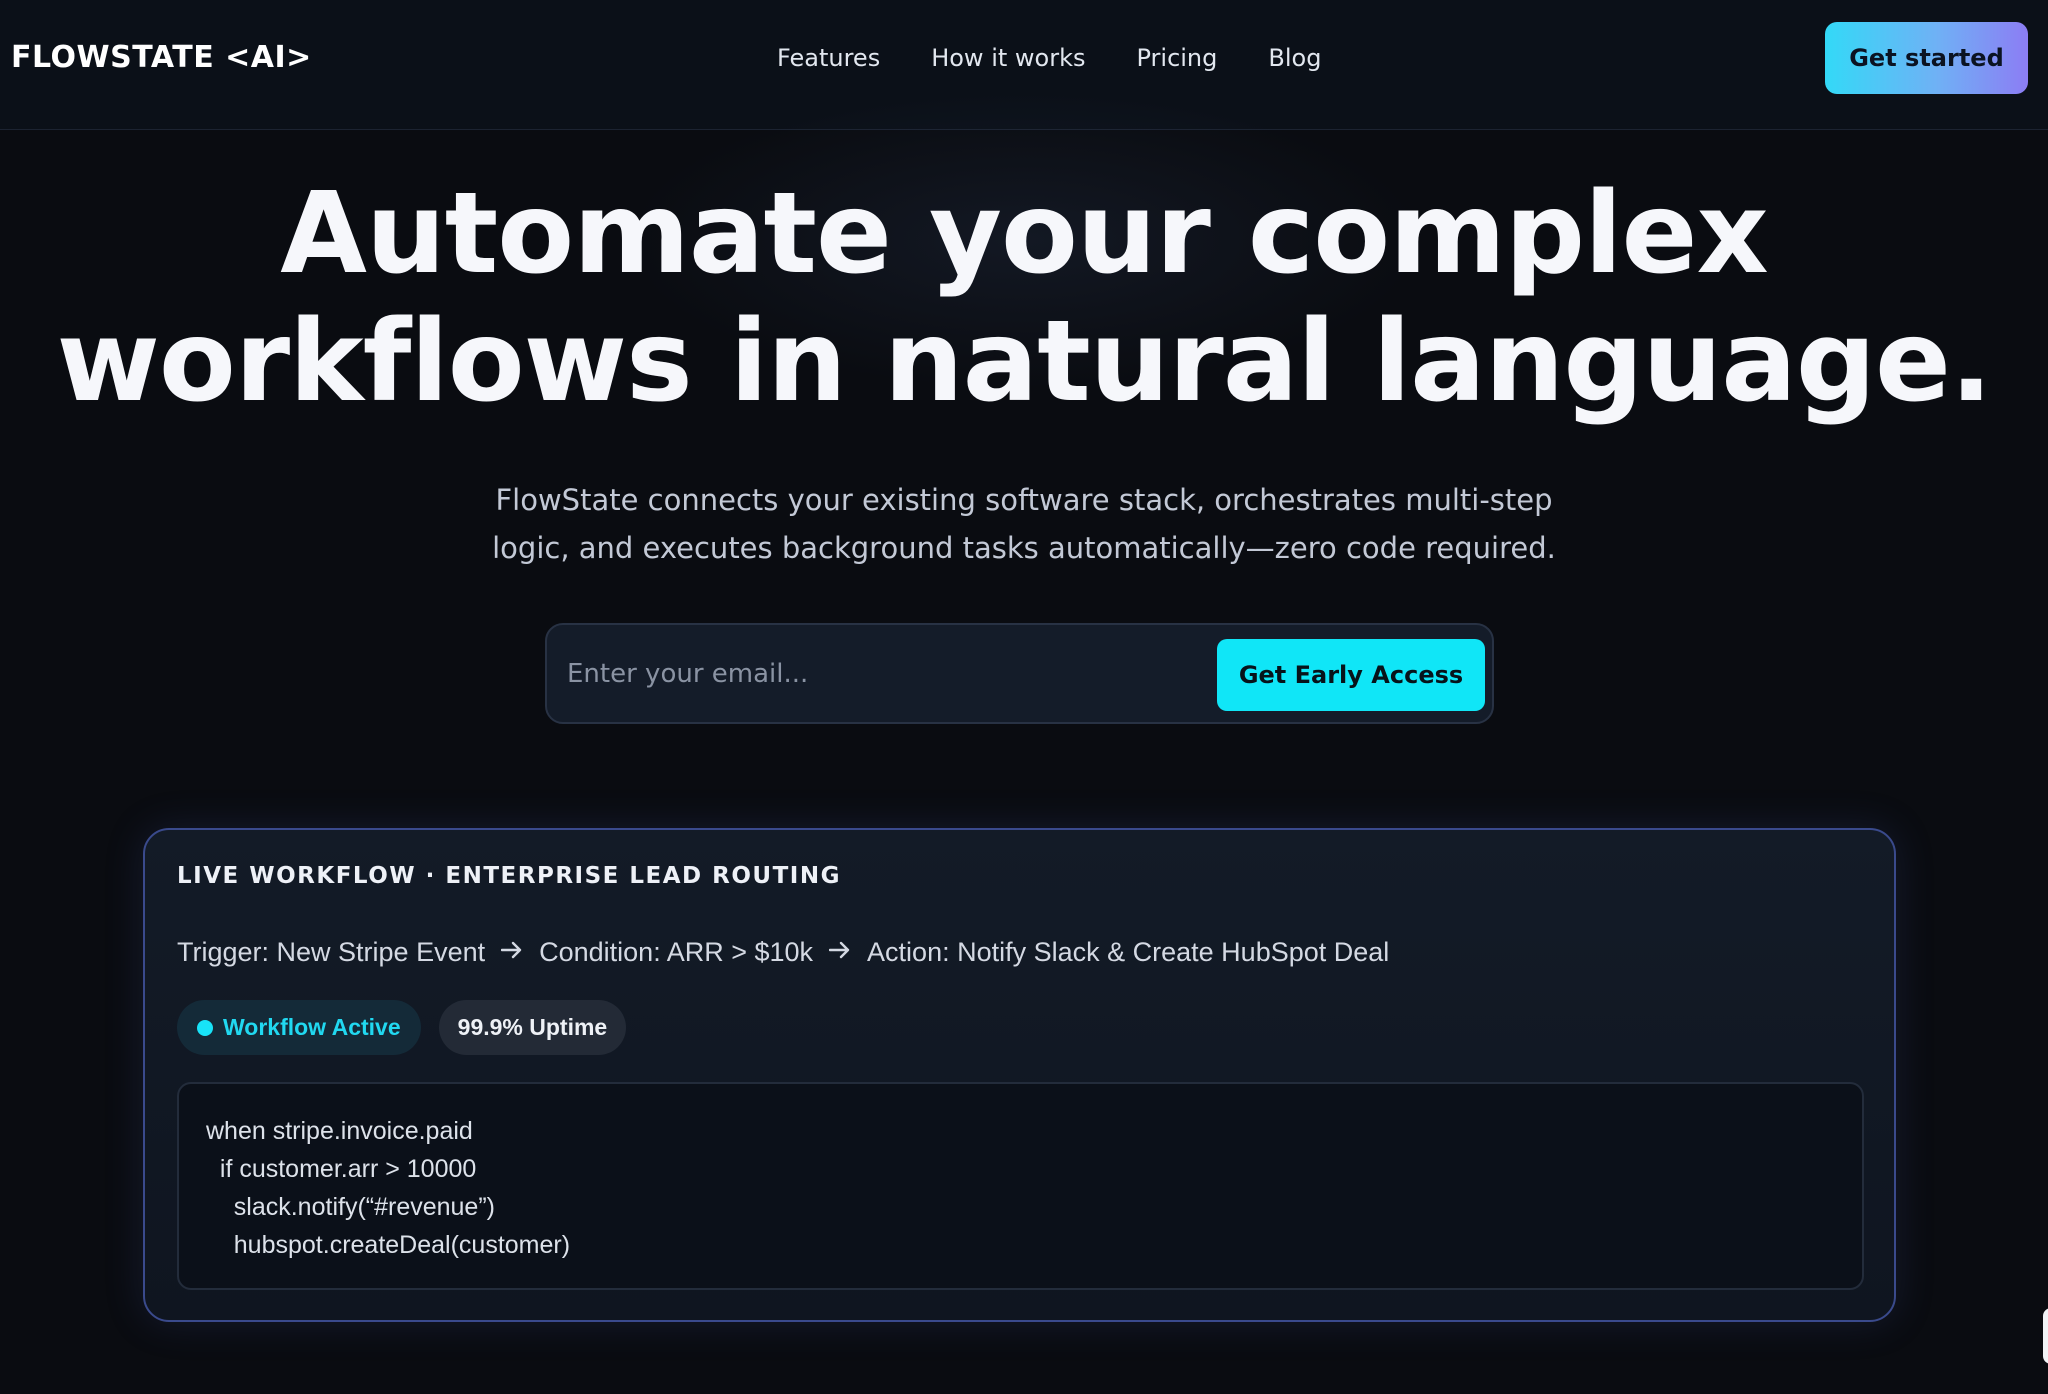 The height and width of the screenshot is (1394, 2048). I want to click on brand-logo: FLOWSTATE <AI>, so click(161, 58).